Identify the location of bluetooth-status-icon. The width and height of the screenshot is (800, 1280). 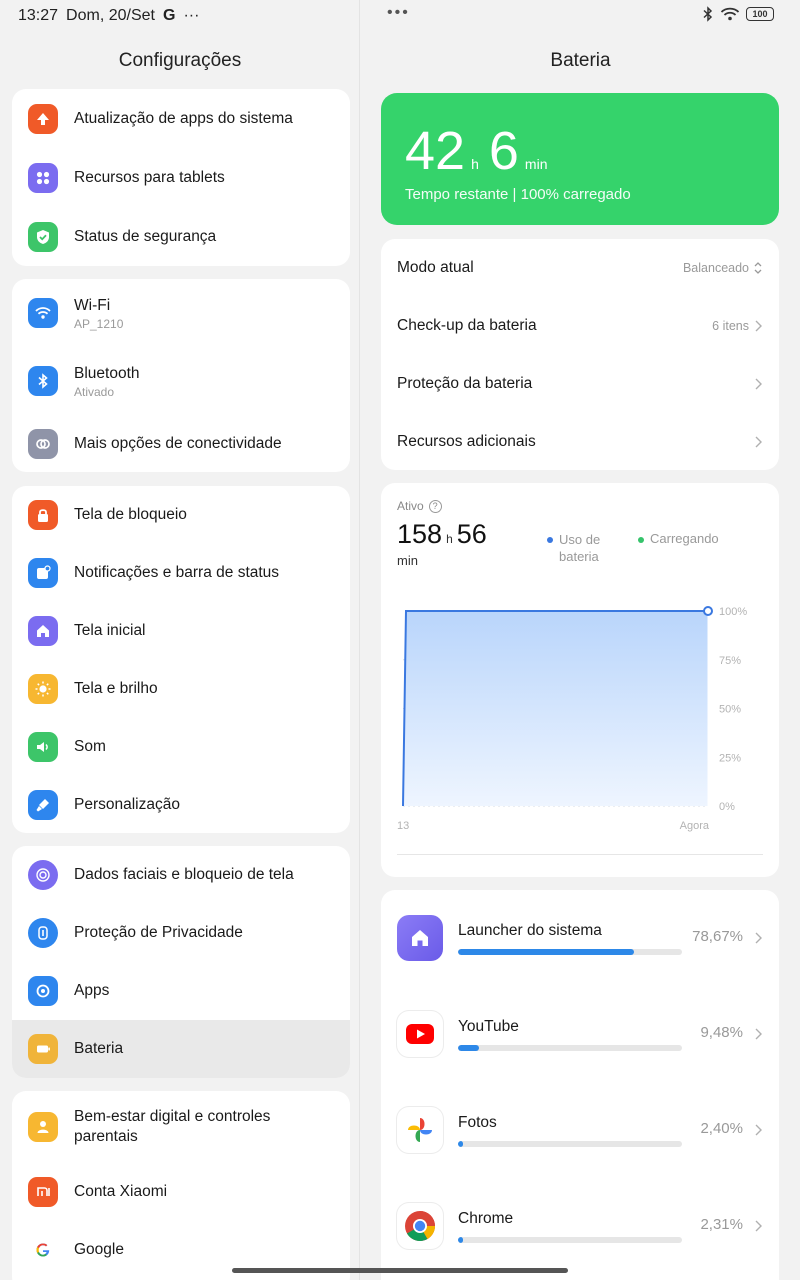
(708, 14).